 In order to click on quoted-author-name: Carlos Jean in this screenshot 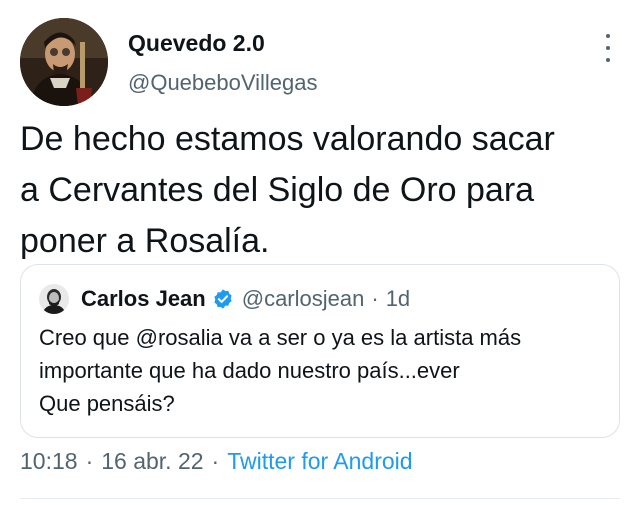, I will do `click(143, 299)`.